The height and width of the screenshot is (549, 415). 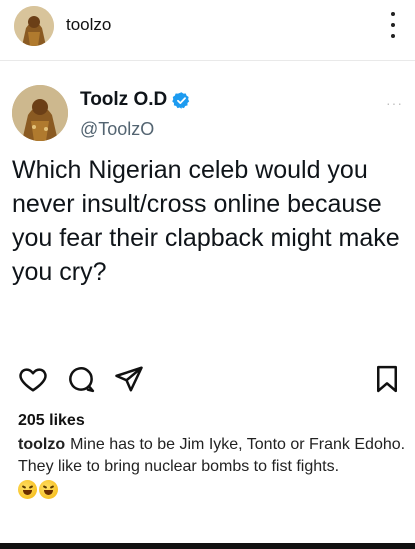 What do you see at coordinates (207, 380) in the screenshot?
I see `action-bar` at bounding box center [207, 380].